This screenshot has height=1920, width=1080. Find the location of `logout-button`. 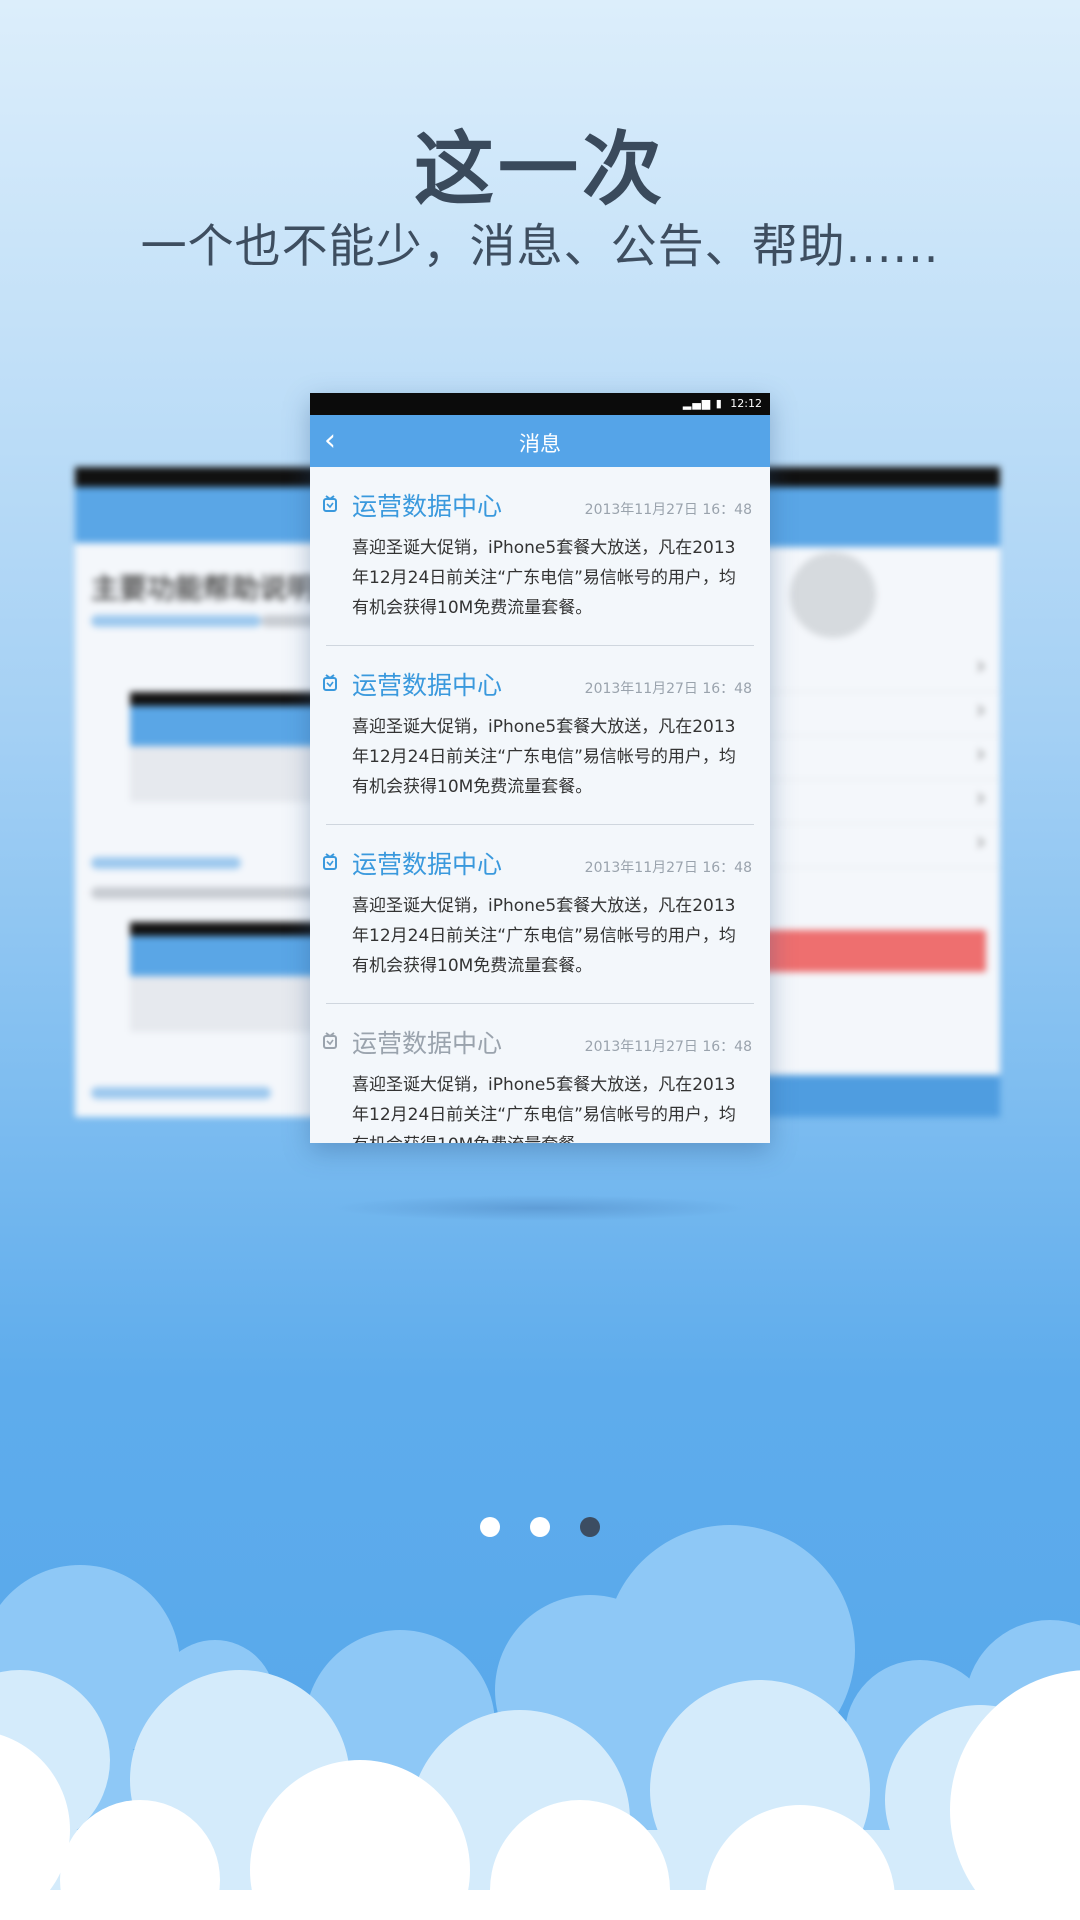

logout-button is located at coordinates (873, 951).